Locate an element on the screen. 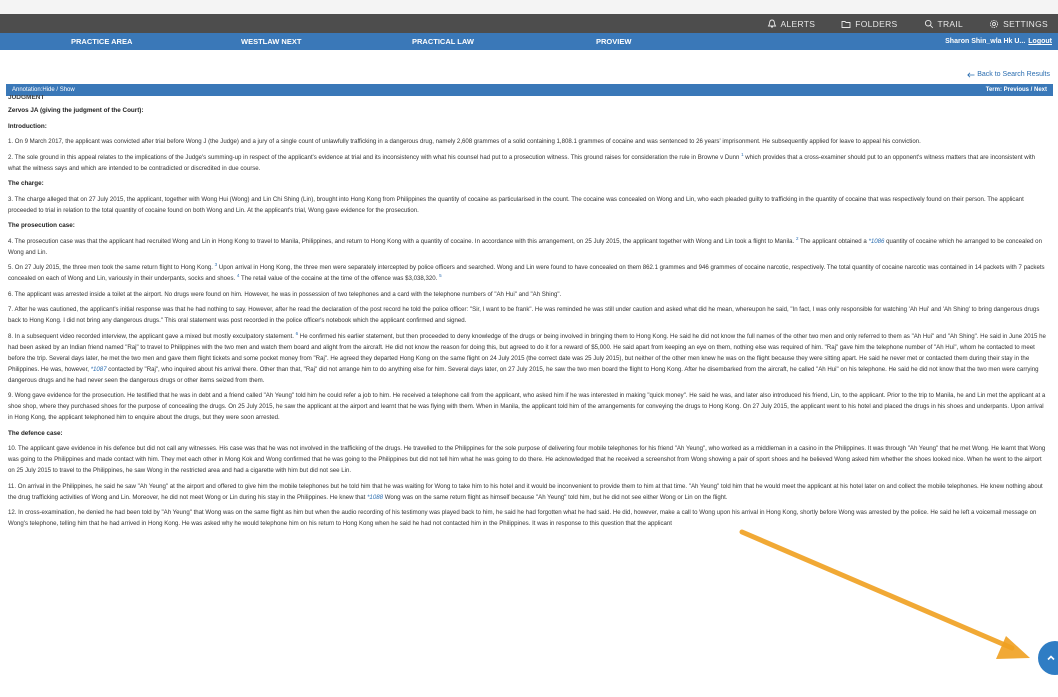 The height and width of the screenshot is (697, 1058). chevron-up-icon is located at coordinates (1051, 658).